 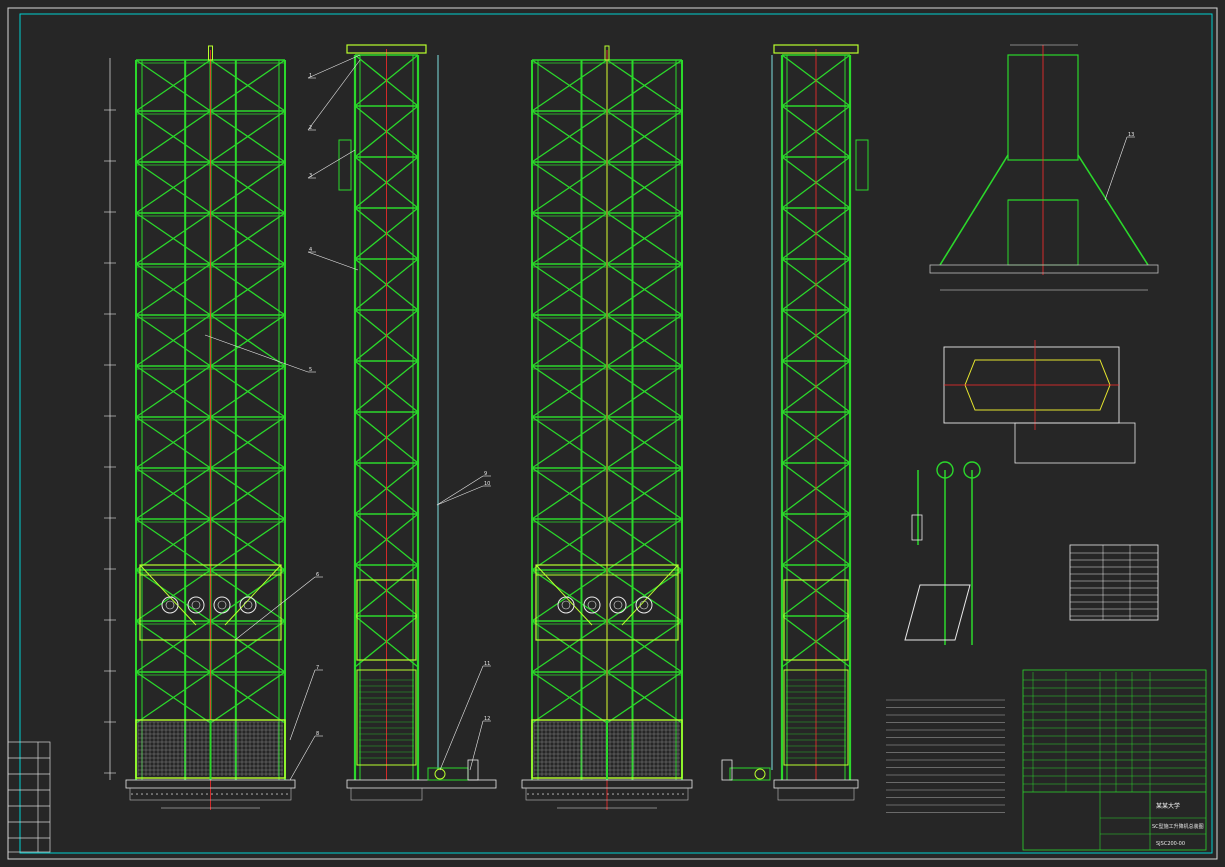 What do you see at coordinates (945, 756) in the screenshot?
I see `technical-notes` at bounding box center [945, 756].